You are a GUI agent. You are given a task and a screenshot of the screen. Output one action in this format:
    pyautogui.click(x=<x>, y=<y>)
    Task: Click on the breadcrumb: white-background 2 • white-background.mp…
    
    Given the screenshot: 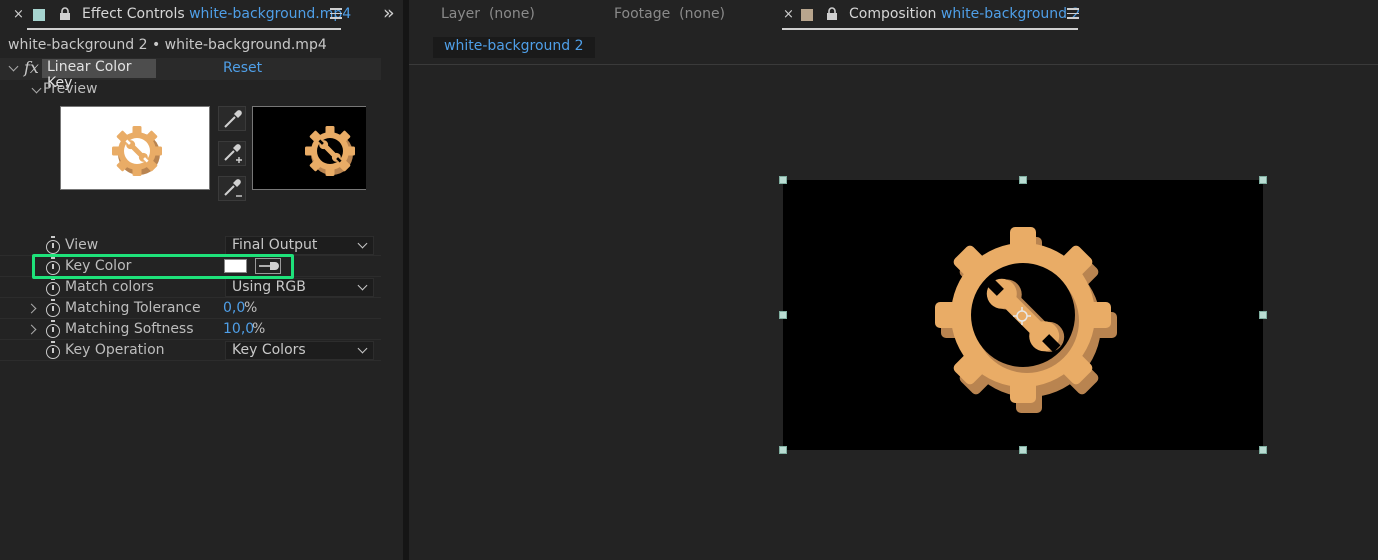 What is the action you would take?
    pyautogui.click(x=167, y=45)
    